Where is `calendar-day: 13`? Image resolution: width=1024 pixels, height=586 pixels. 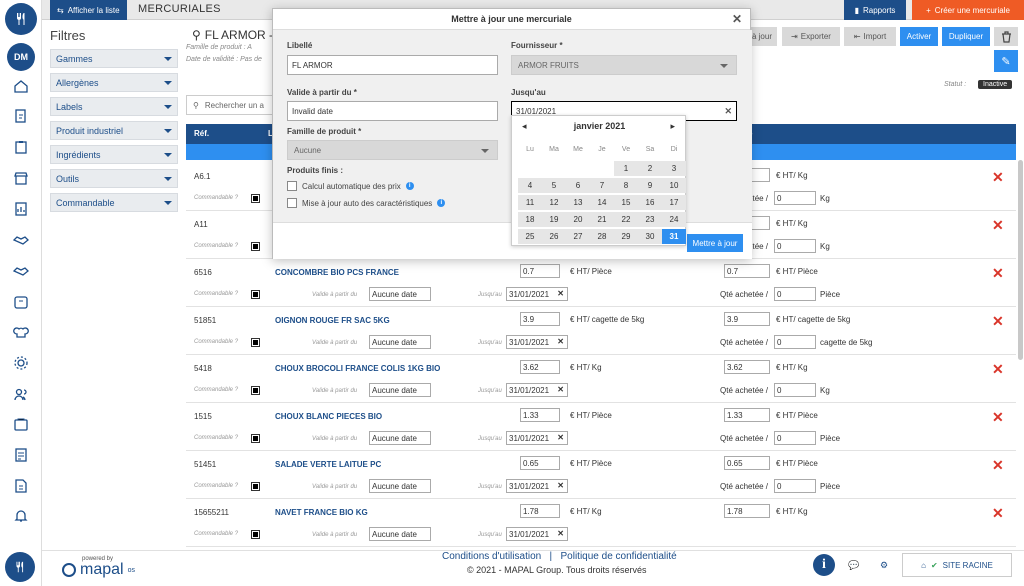 calendar-day: 13 is located at coordinates (578, 202).